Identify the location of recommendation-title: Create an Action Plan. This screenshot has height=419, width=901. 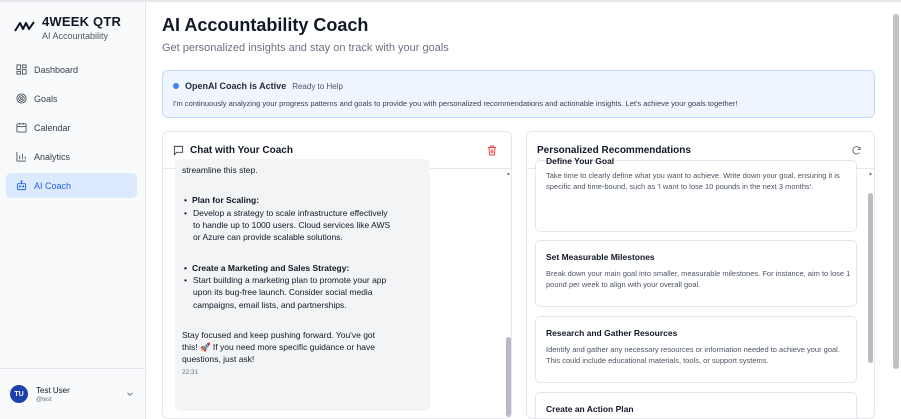
(590, 409).